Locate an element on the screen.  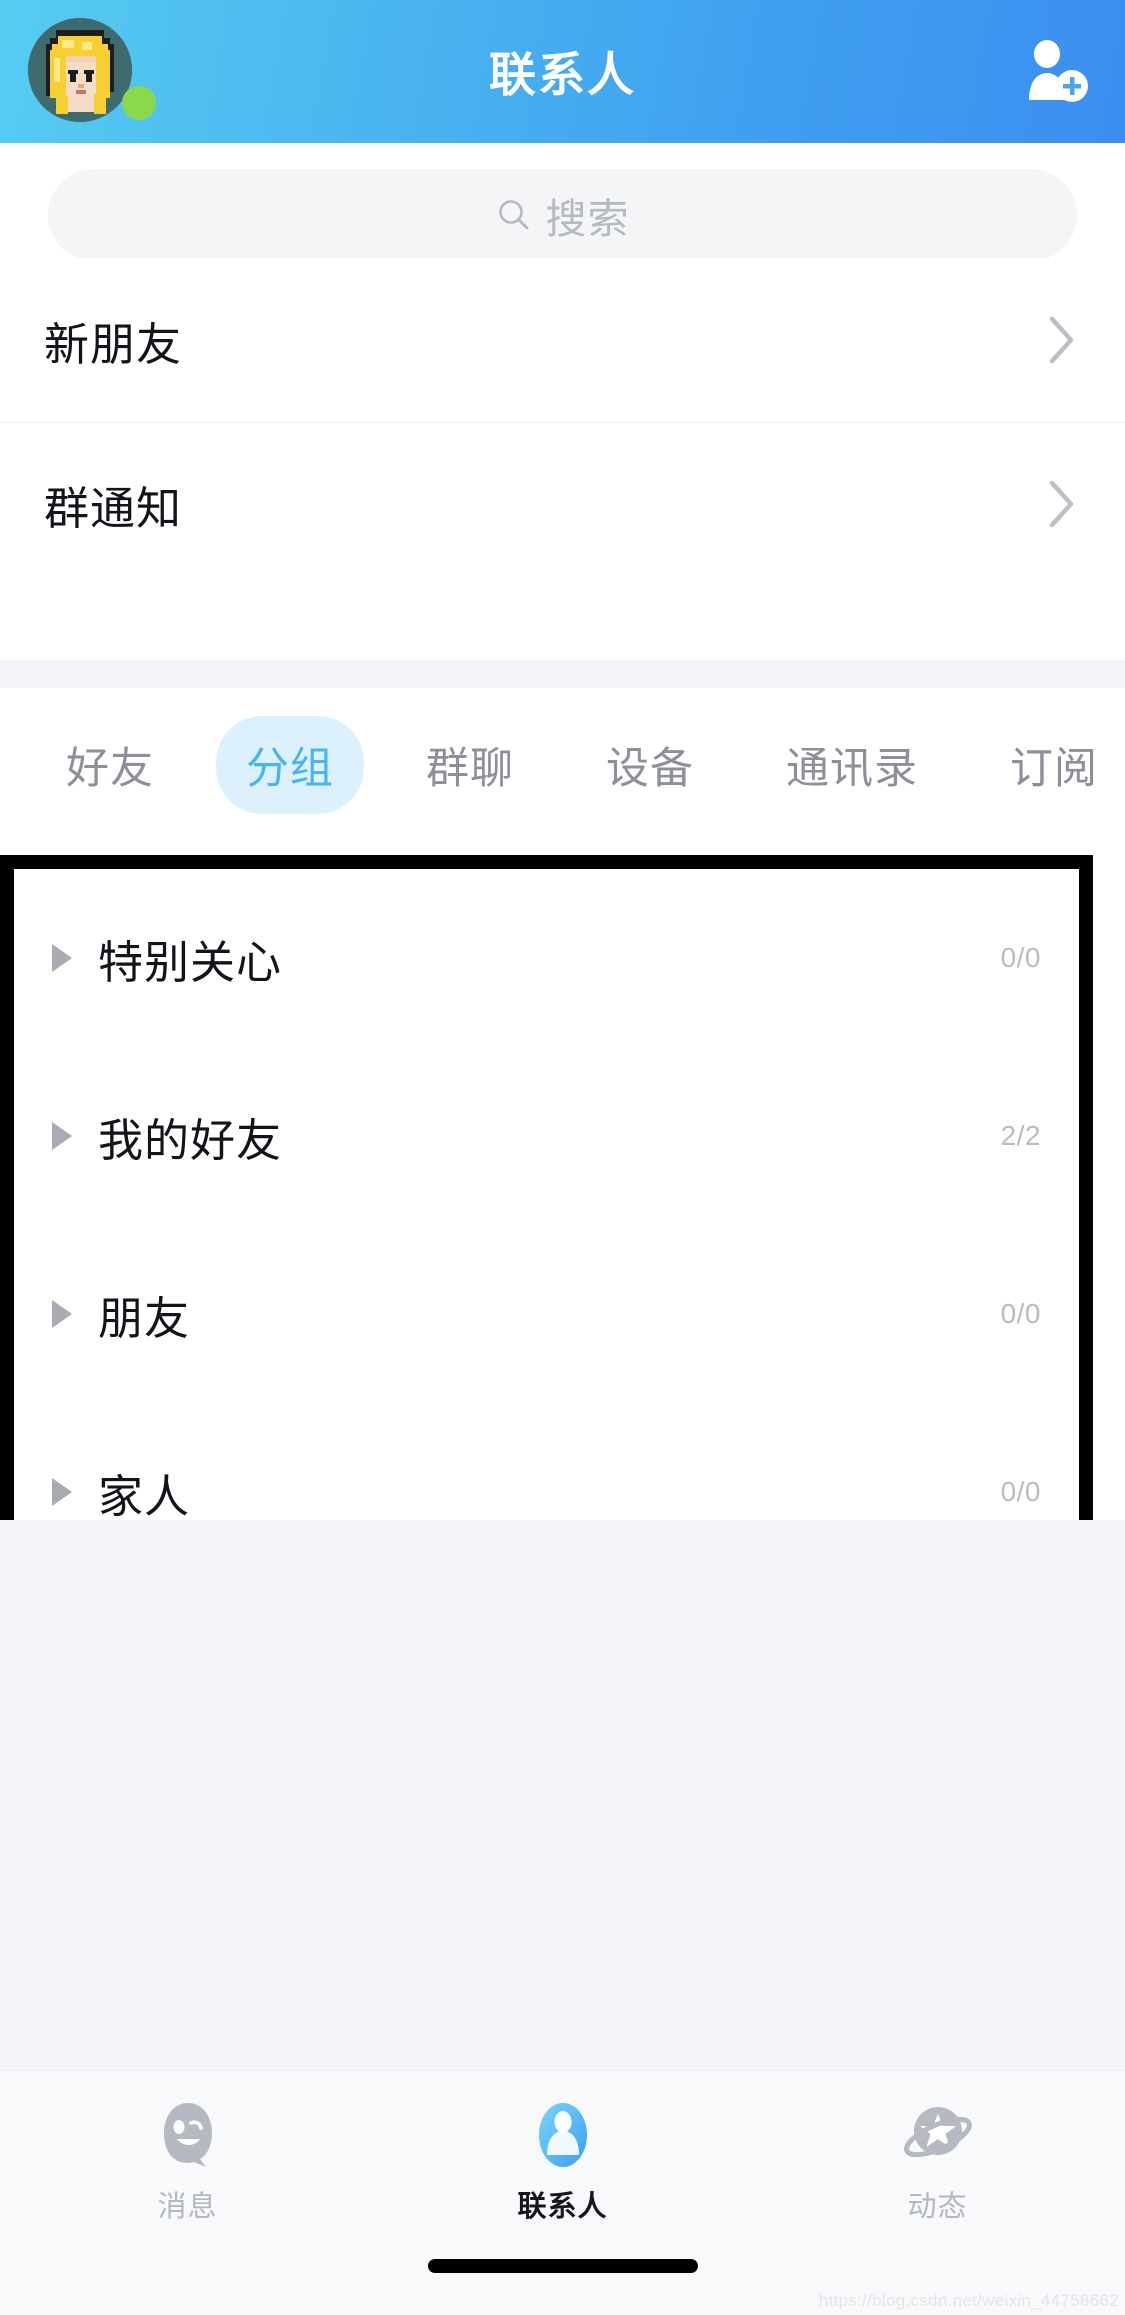
group-notice-label: 群通知 is located at coordinates (113, 508).